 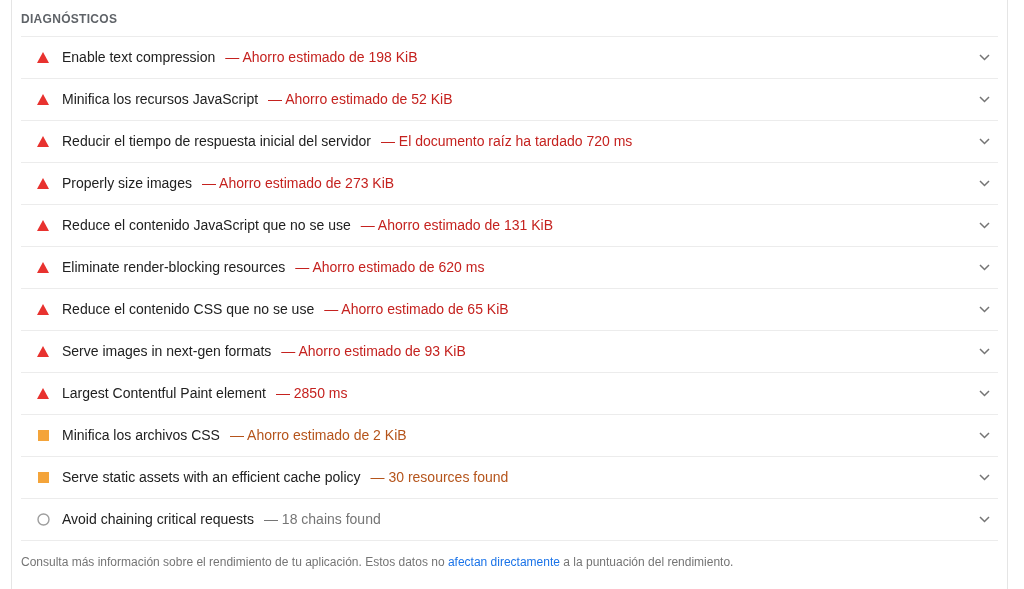 I want to click on audit-detail: — Ahorro estimado de 620 ms, so click(x=390, y=267).